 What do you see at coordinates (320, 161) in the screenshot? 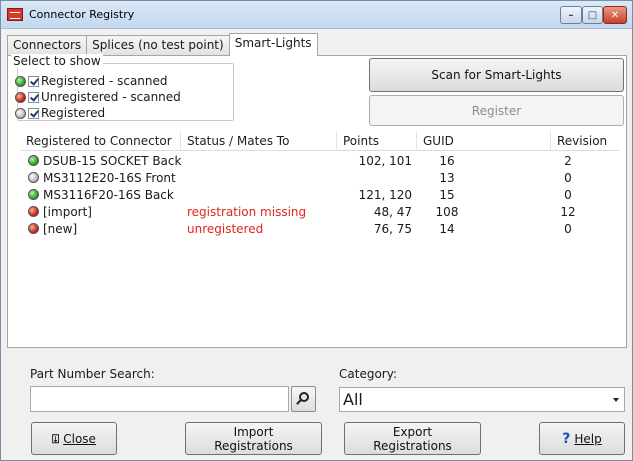
I see `table-row: DSUB-15 SOCKET Back 102, 101 16 2` at bounding box center [320, 161].